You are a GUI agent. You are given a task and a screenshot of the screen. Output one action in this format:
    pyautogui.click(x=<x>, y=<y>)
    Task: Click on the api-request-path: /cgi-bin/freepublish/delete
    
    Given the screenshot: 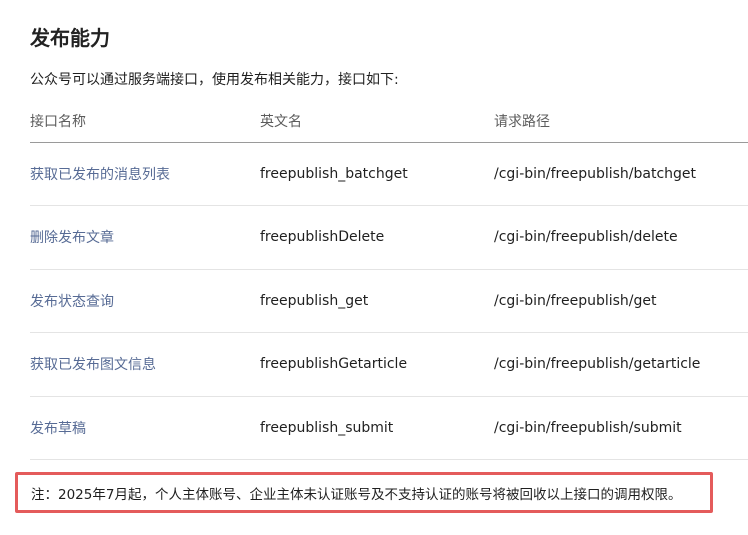 What is the action you would take?
    pyautogui.click(x=621, y=237)
    